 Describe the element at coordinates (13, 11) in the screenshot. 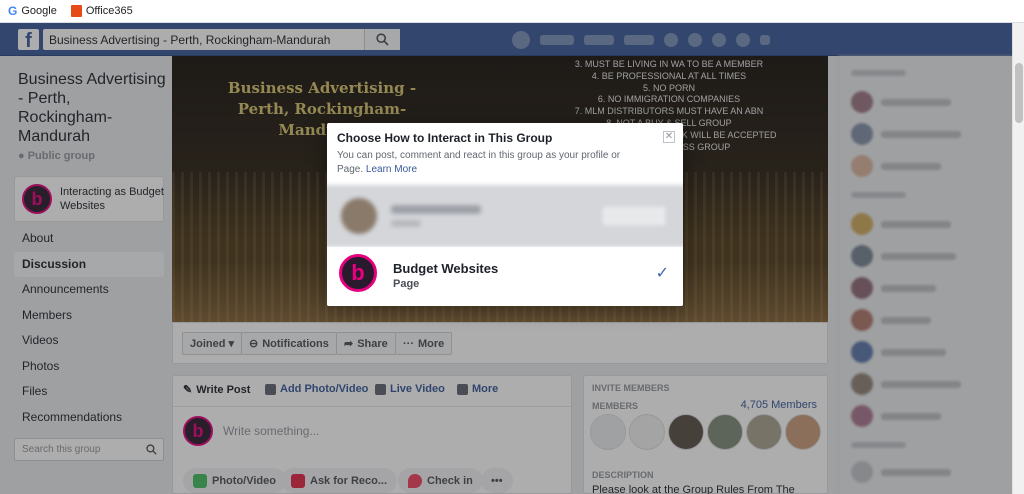

I see `google-icon: G` at that location.